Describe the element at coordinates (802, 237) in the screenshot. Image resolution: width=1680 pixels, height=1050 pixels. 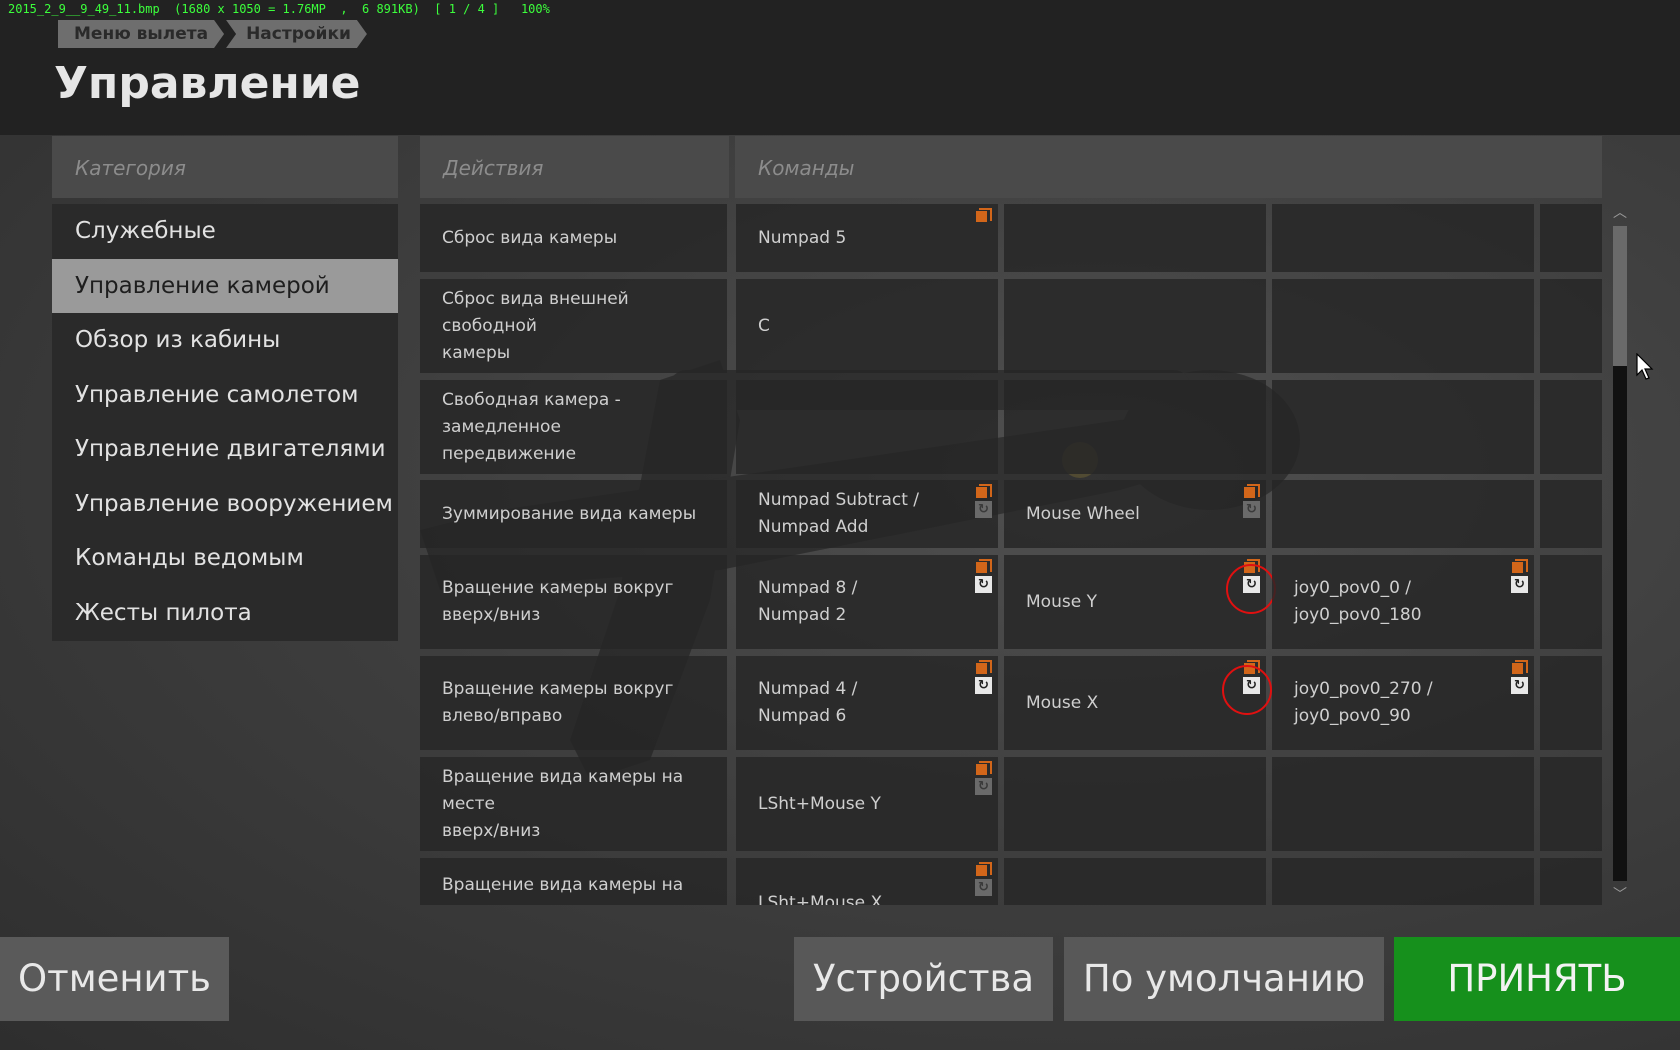
I see `binding-value: Numpad 5` at that location.